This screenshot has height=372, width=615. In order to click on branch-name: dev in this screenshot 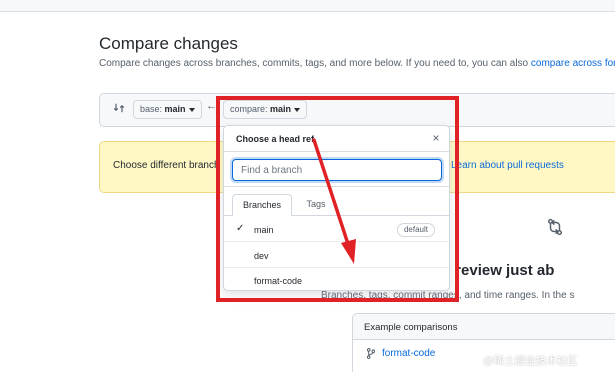, I will do `click(261, 256)`.